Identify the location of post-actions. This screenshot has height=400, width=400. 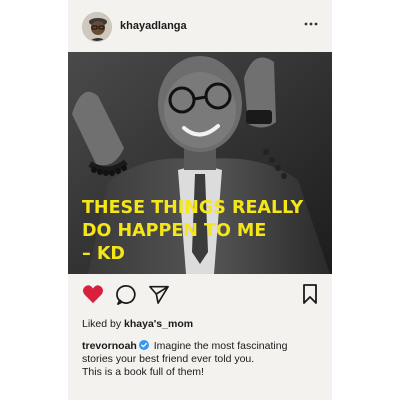
(200, 296).